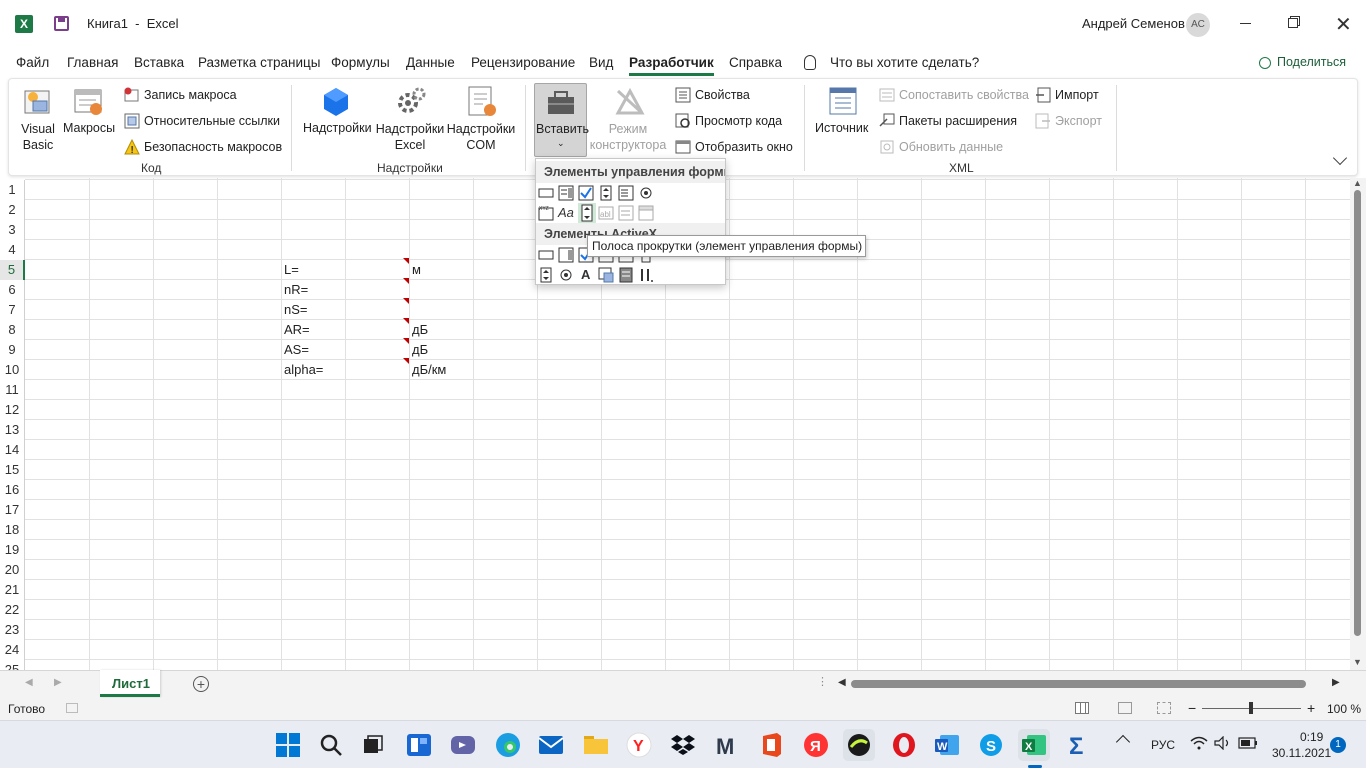  What do you see at coordinates (12, 290) in the screenshot?
I see `row-header: 6` at bounding box center [12, 290].